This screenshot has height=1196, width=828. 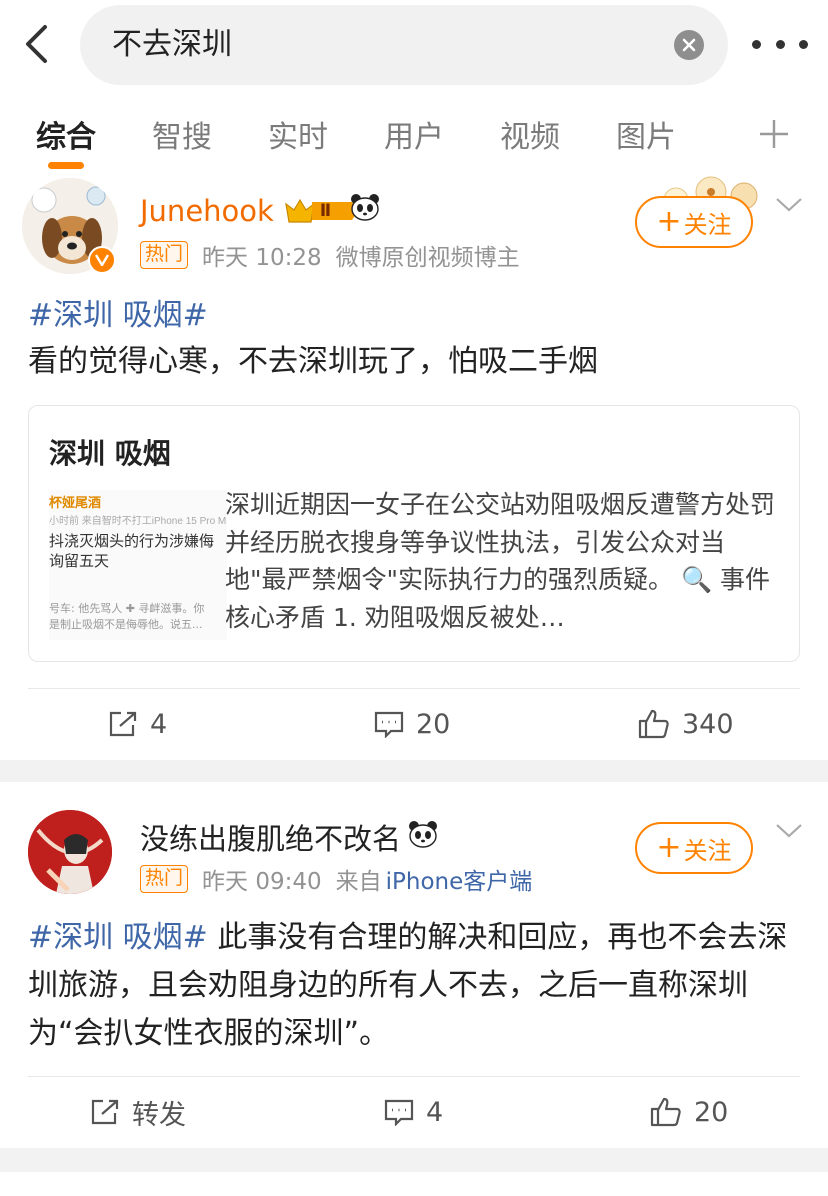 What do you see at coordinates (262, 882) in the screenshot?
I see `post-time: 昨天 09:40` at bounding box center [262, 882].